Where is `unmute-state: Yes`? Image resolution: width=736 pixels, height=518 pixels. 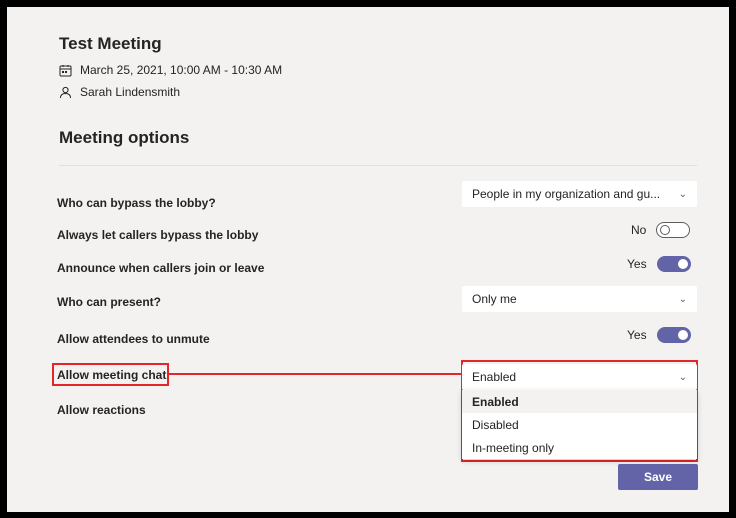
unmute-state: Yes is located at coordinates (637, 335).